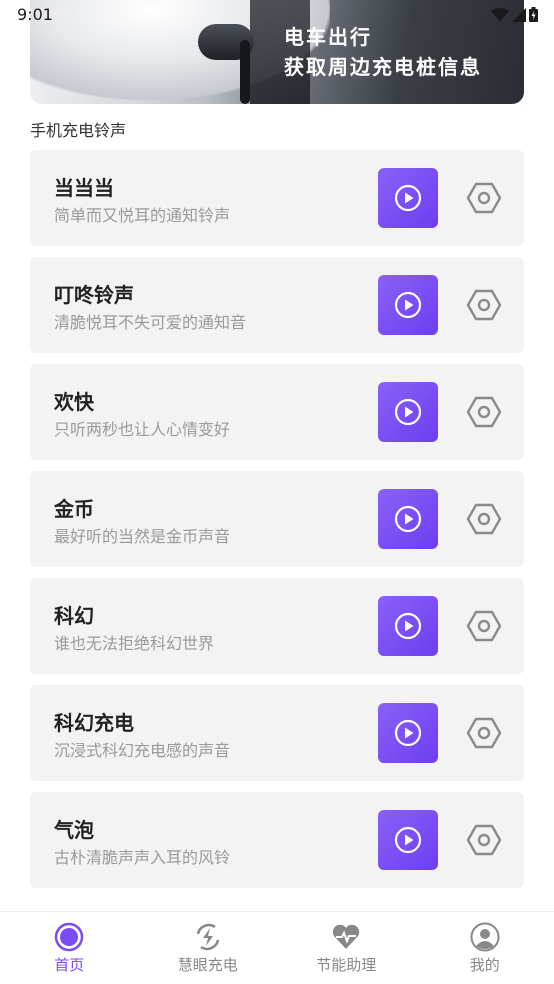  What do you see at coordinates (35, 14) in the screenshot?
I see `status-time: 9:01` at bounding box center [35, 14].